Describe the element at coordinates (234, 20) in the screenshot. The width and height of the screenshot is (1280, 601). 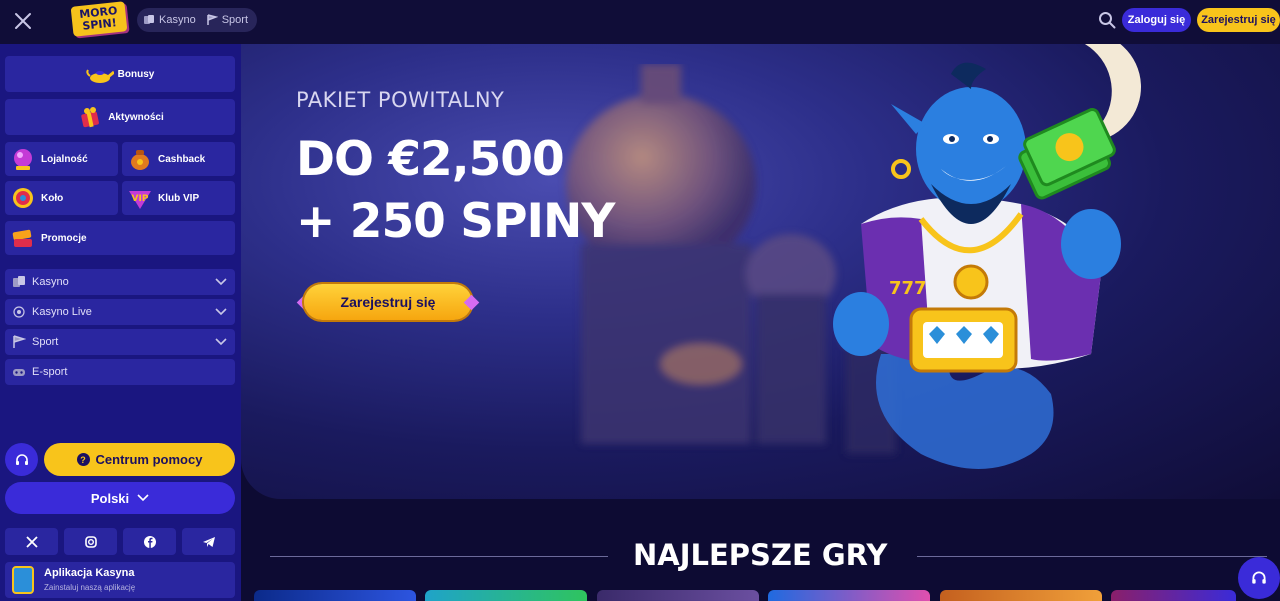
I see `tab-sport-label: Sport` at that location.